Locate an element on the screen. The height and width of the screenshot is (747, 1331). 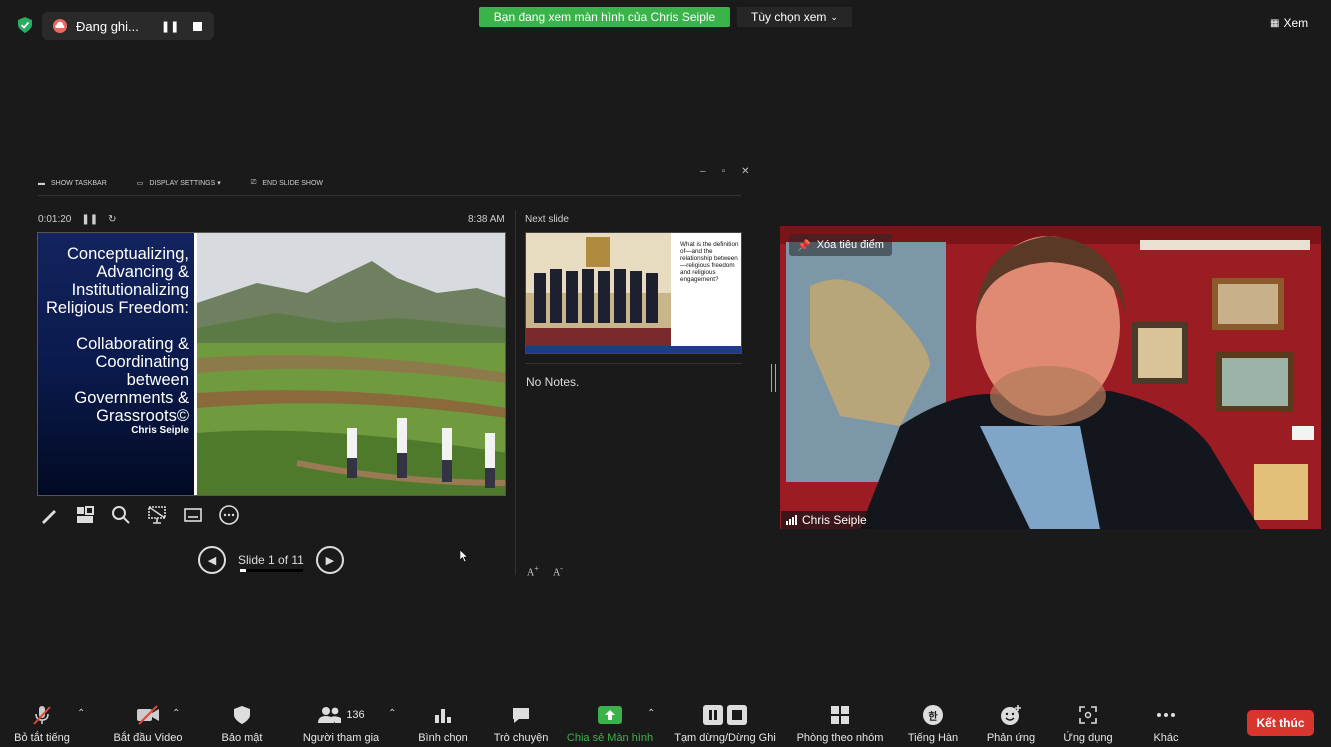
slide-title-line: Conceptualizing, is located at coordinates (128, 254).